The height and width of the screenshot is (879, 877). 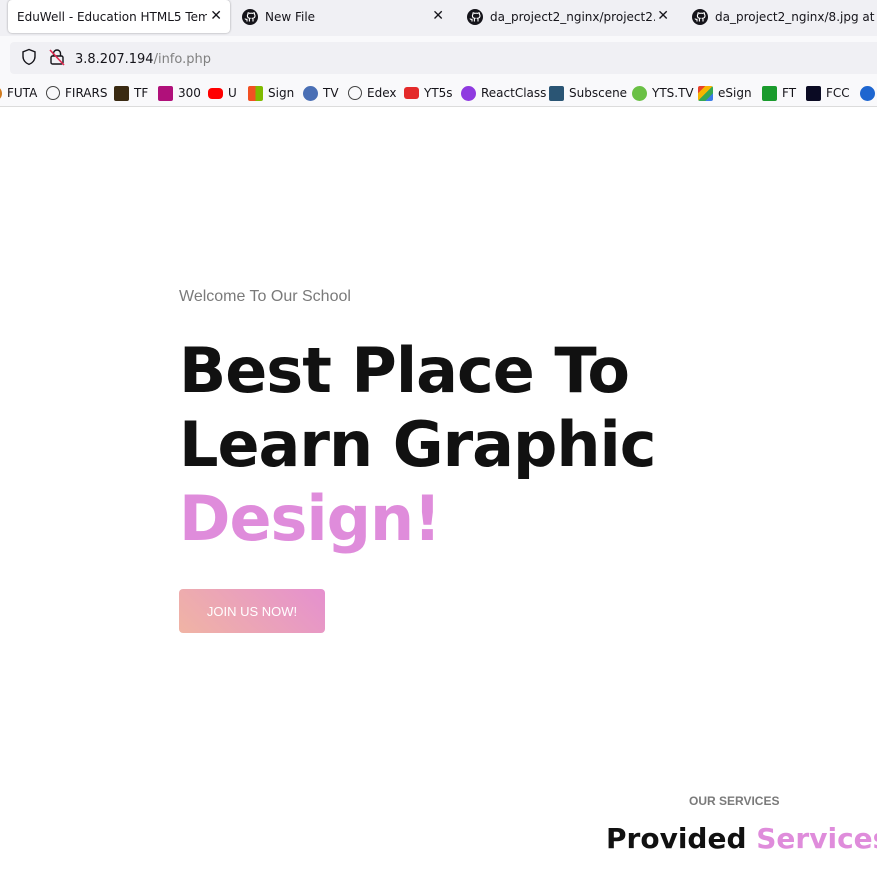 I want to click on url-path: /info.php, so click(x=182, y=59).